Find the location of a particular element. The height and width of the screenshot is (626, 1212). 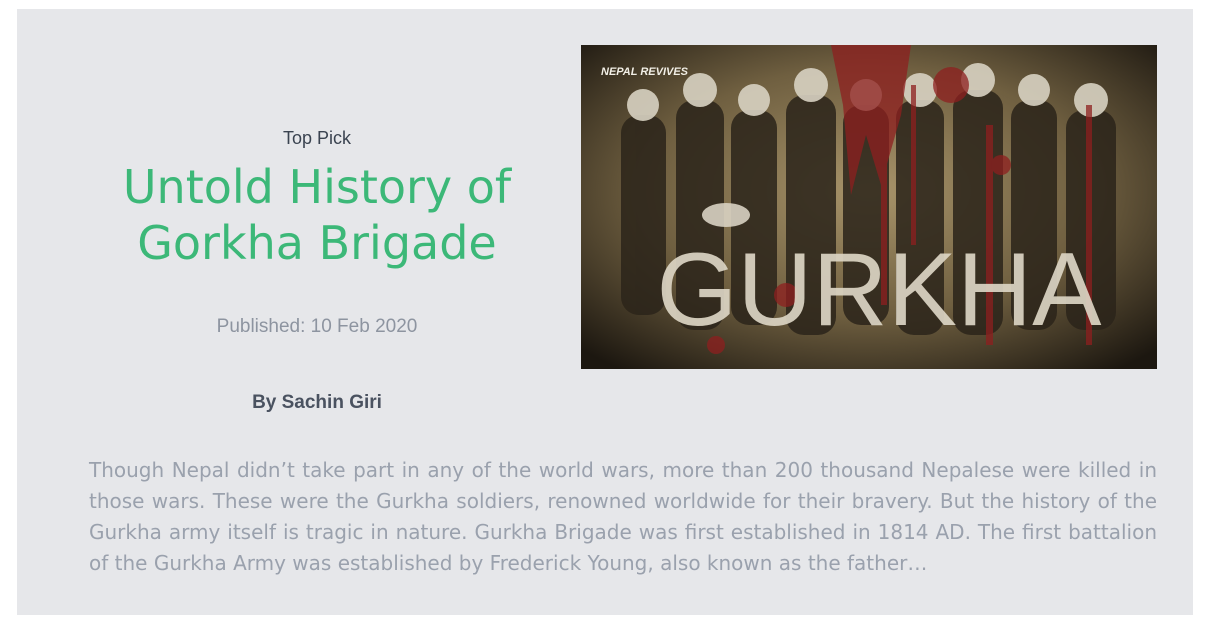

published-date: Published: 10 Feb 2020 is located at coordinates (317, 326).